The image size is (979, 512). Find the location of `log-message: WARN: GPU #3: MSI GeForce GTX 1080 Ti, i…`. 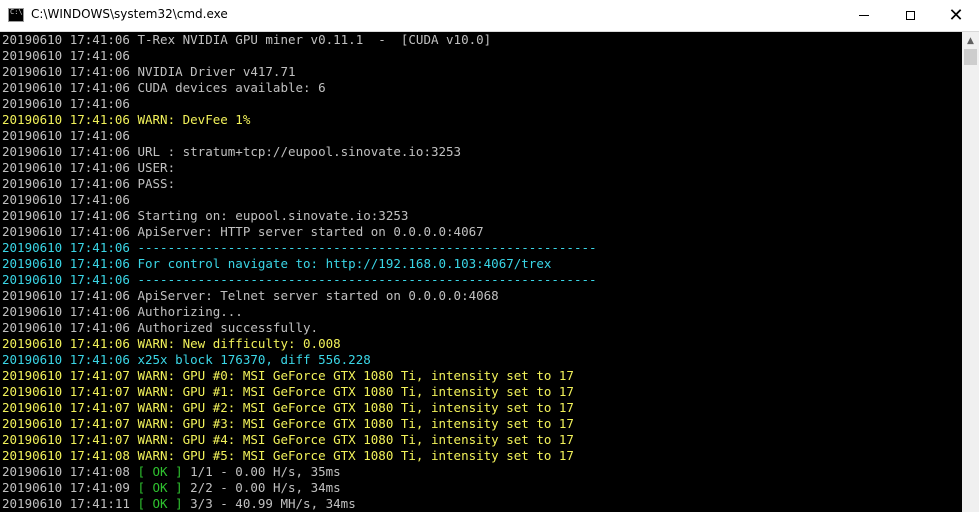

log-message: WARN: GPU #3: MSI GeForce GTX 1080 Ti, i… is located at coordinates (355, 423).